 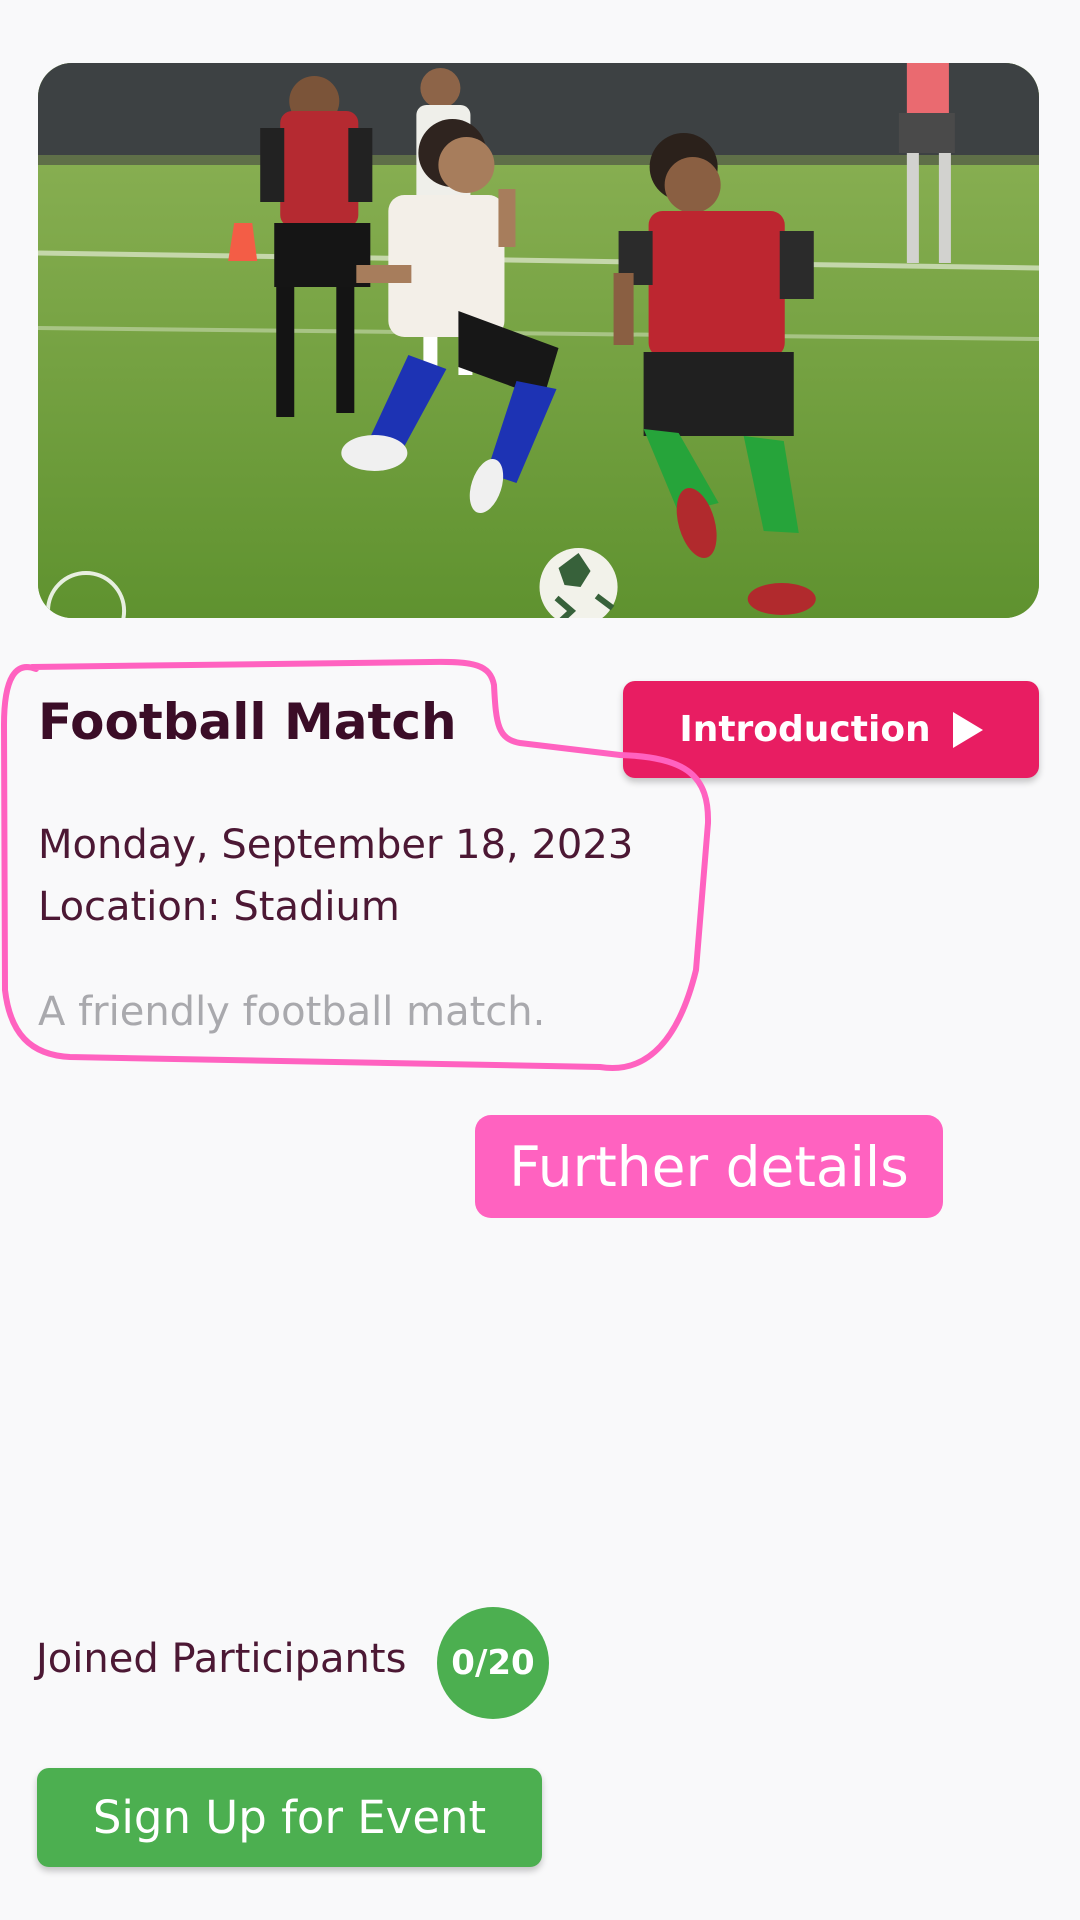 I want to click on introduction-button: Introduction, so click(x=831, y=729).